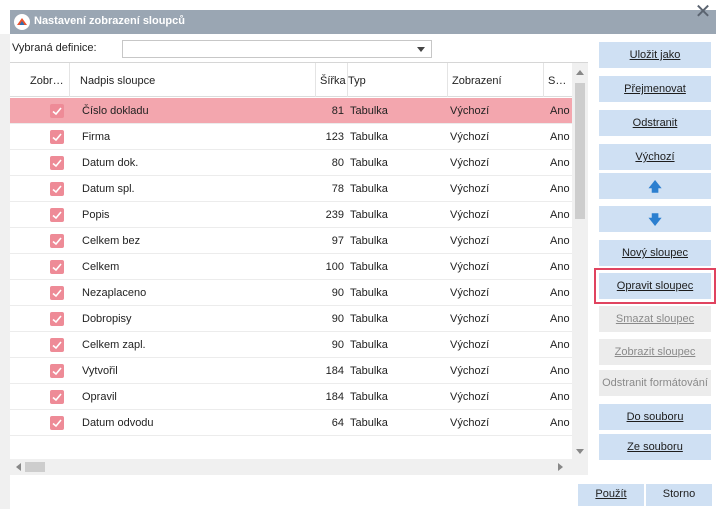 This screenshot has width=716, height=509. I want to click on table-row: Opravil 184 Tabulka Výchozí Ano, so click(291, 397).